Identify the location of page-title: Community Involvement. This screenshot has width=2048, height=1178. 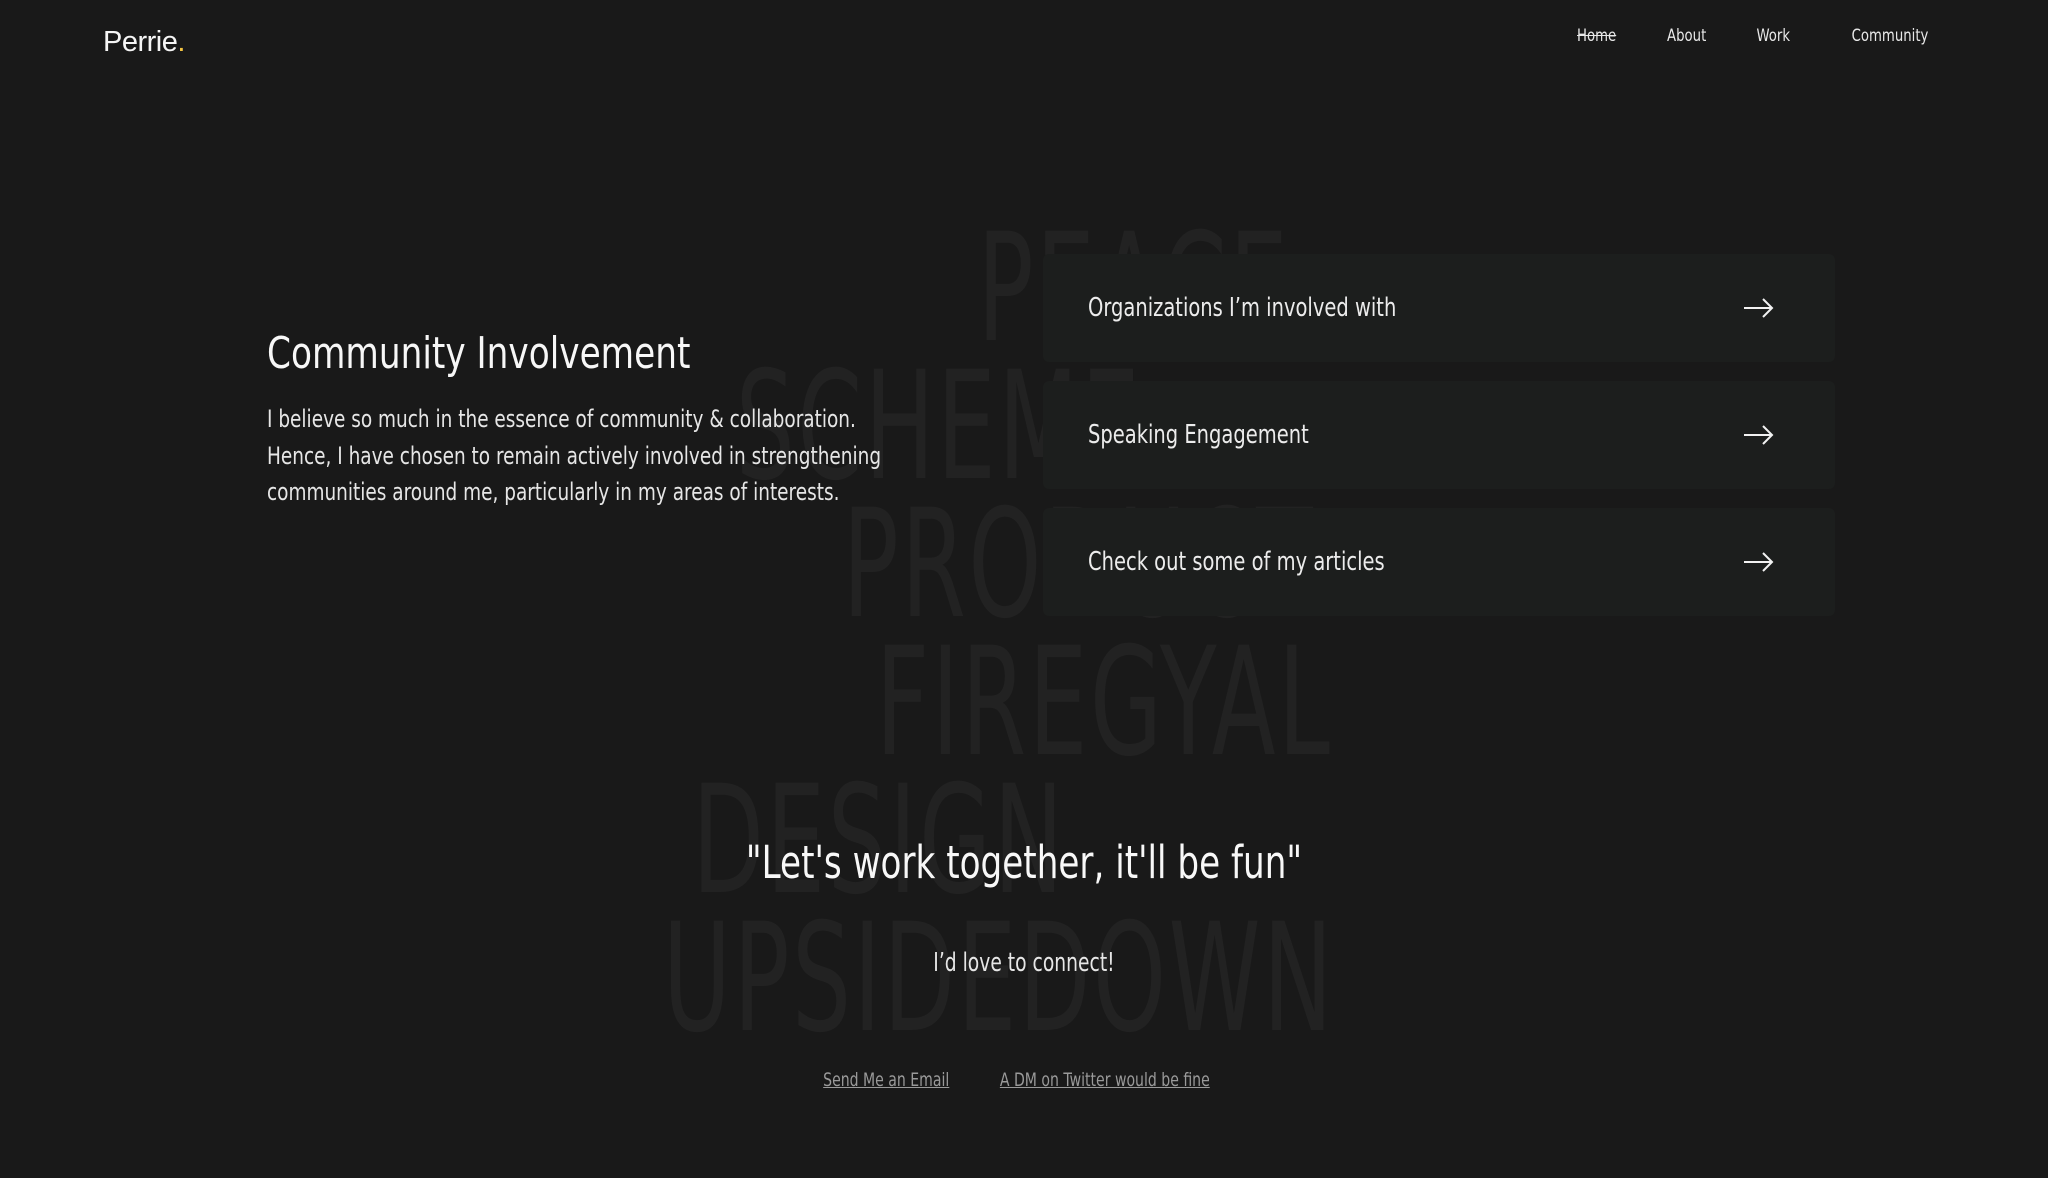
(479, 353).